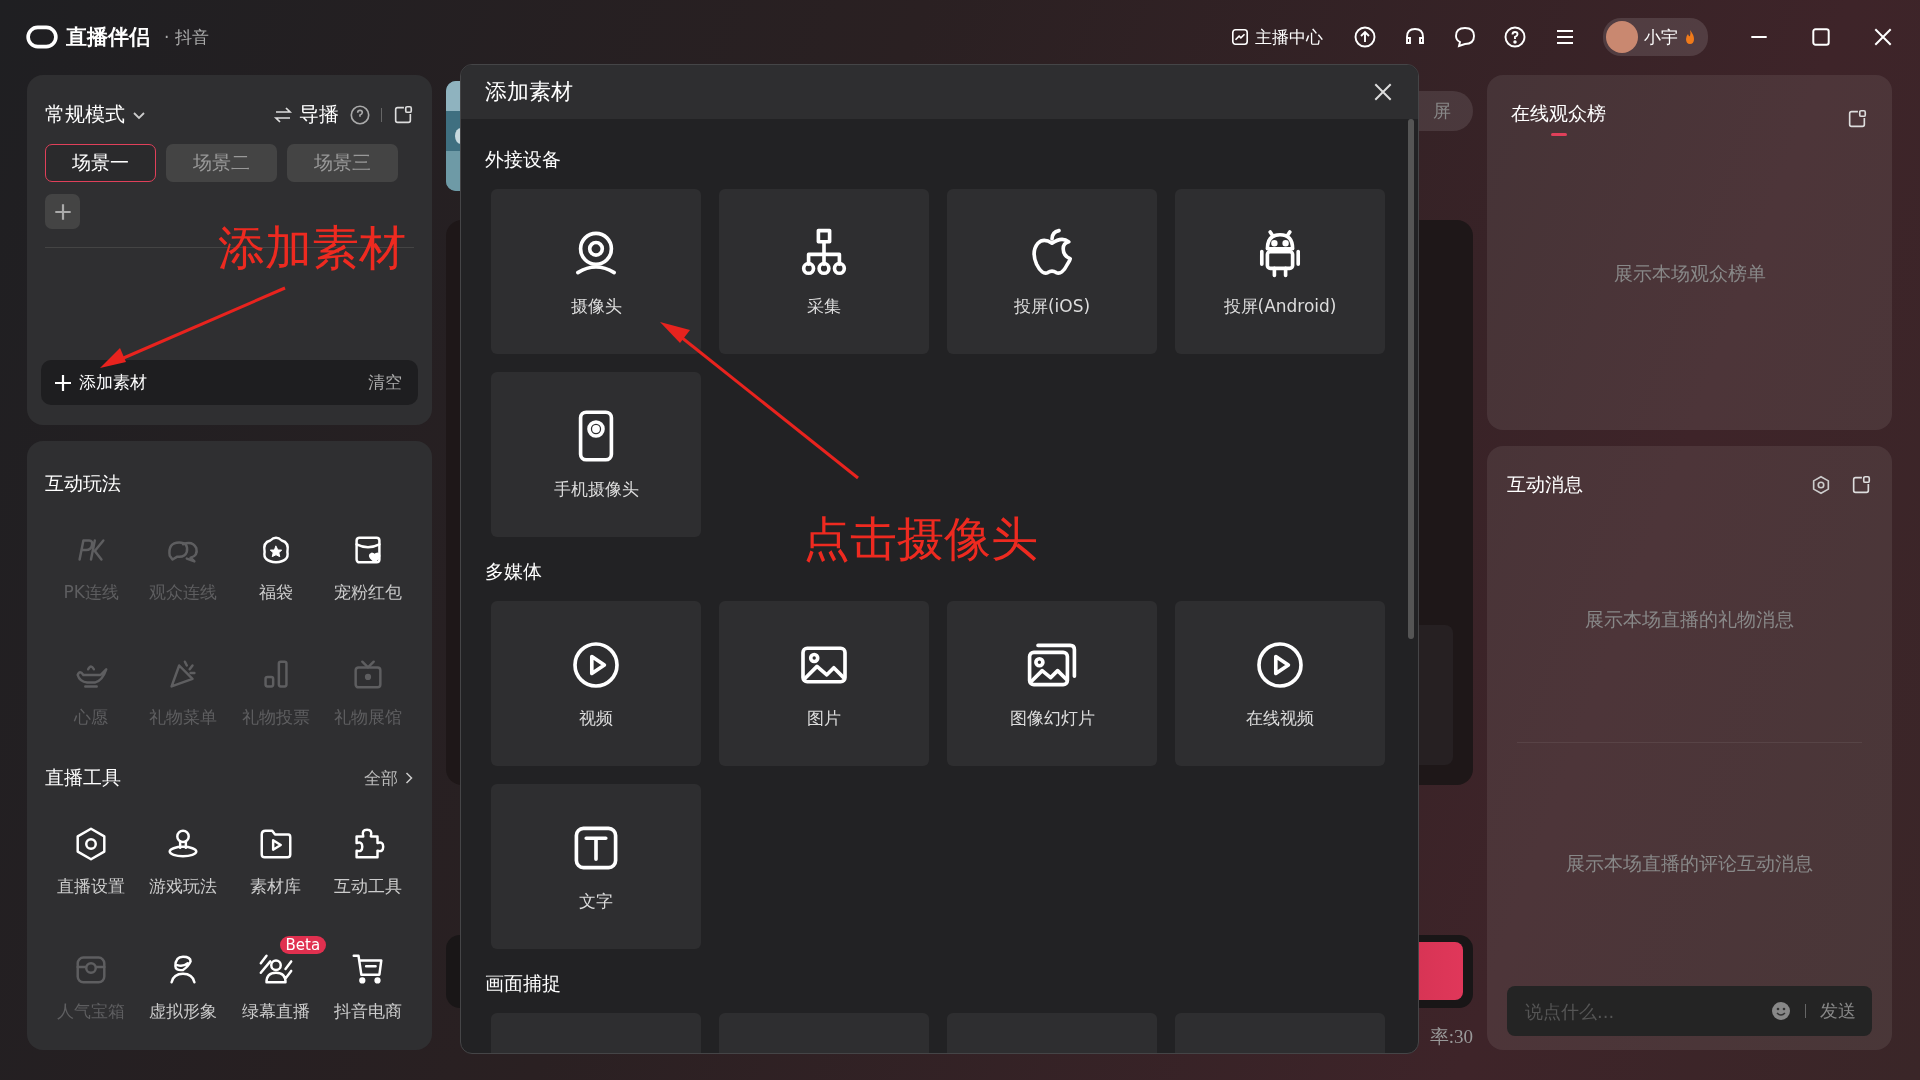 The height and width of the screenshot is (1080, 1920). I want to click on source-tile: 采集, so click(824, 271).